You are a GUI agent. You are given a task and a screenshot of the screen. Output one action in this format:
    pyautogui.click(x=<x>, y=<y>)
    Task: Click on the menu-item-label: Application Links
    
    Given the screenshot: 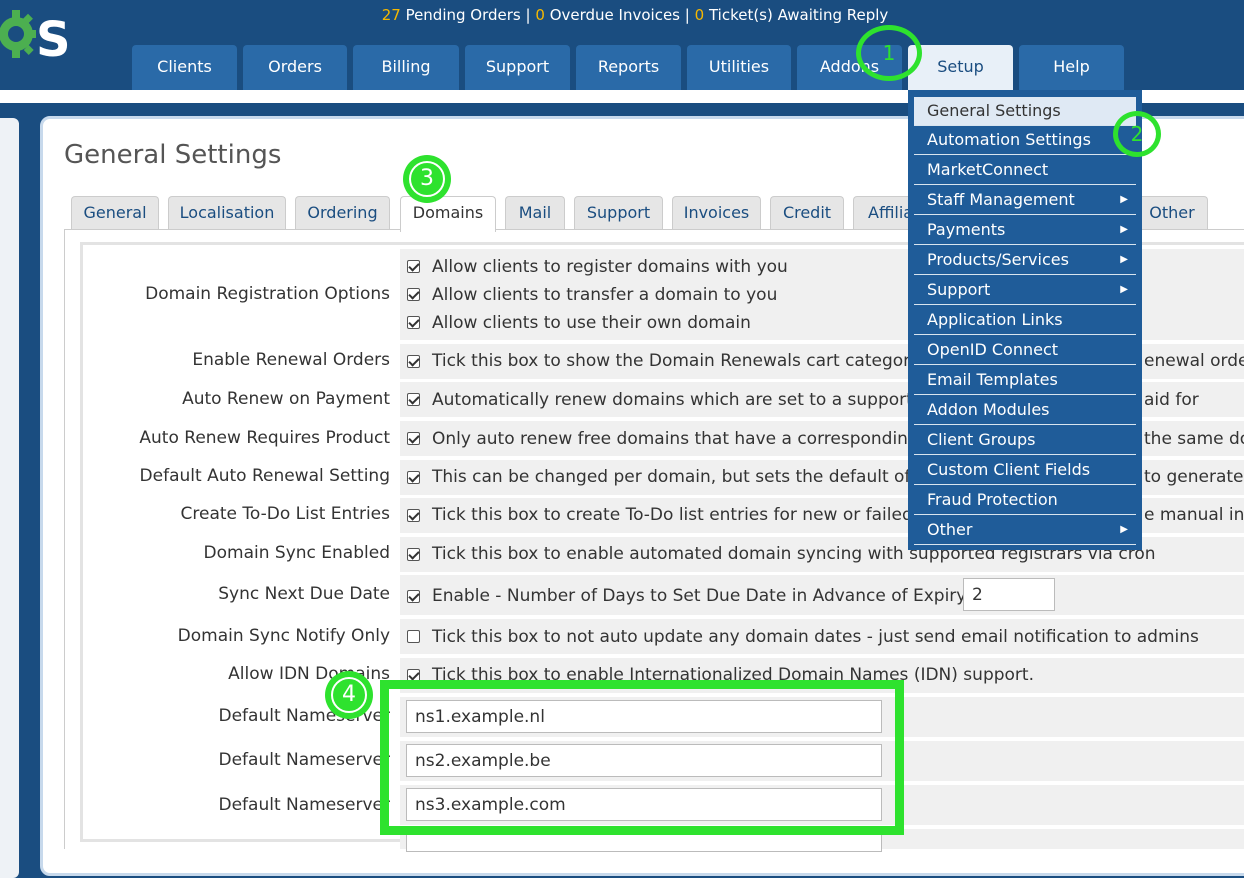 What is the action you would take?
    pyautogui.click(x=995, y=319)
    